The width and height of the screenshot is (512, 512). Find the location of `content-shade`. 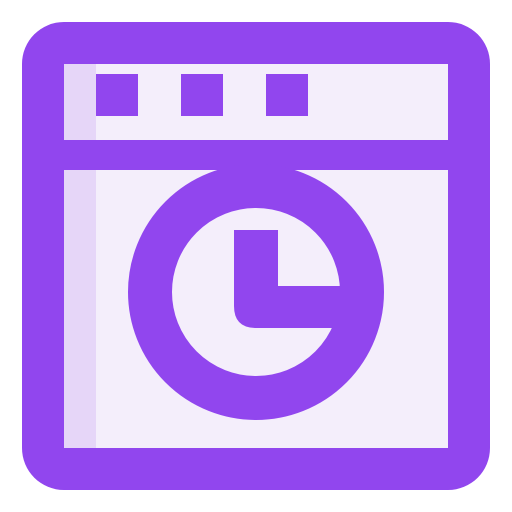

content-shade is located at coordinates (80, 309).